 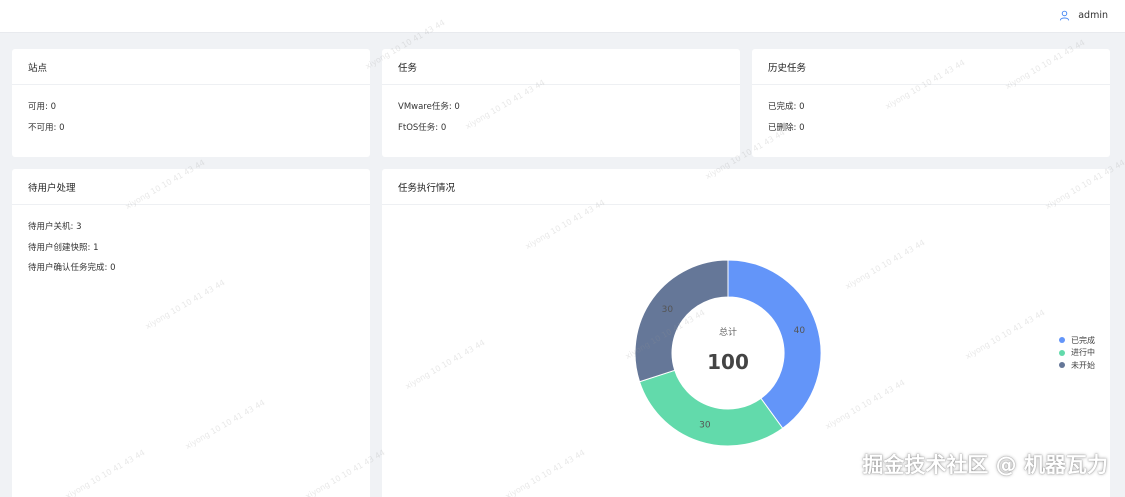 What do you see at coordinates (931, 67) in the screenshot?
I see `history-card-title: 历史任务` at bounding box center [931, 67].